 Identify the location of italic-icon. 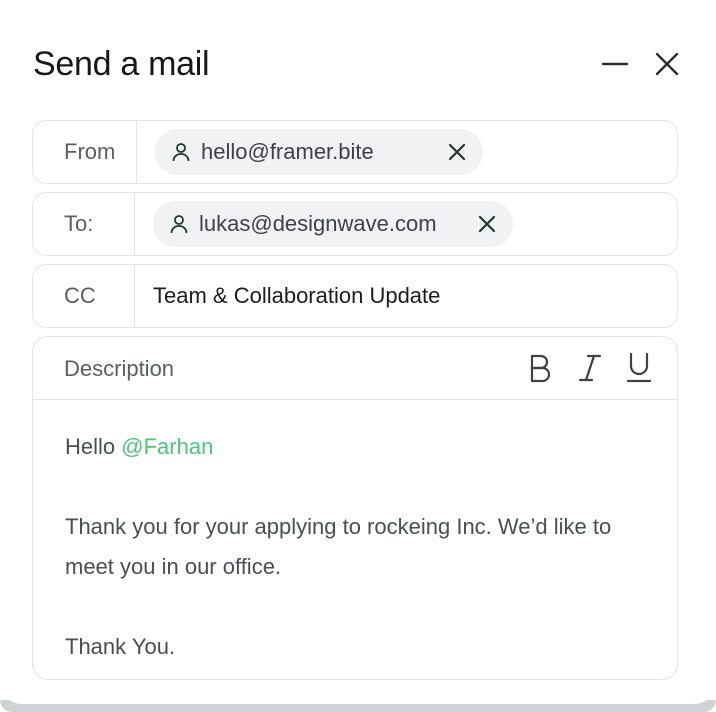
(590, 368).